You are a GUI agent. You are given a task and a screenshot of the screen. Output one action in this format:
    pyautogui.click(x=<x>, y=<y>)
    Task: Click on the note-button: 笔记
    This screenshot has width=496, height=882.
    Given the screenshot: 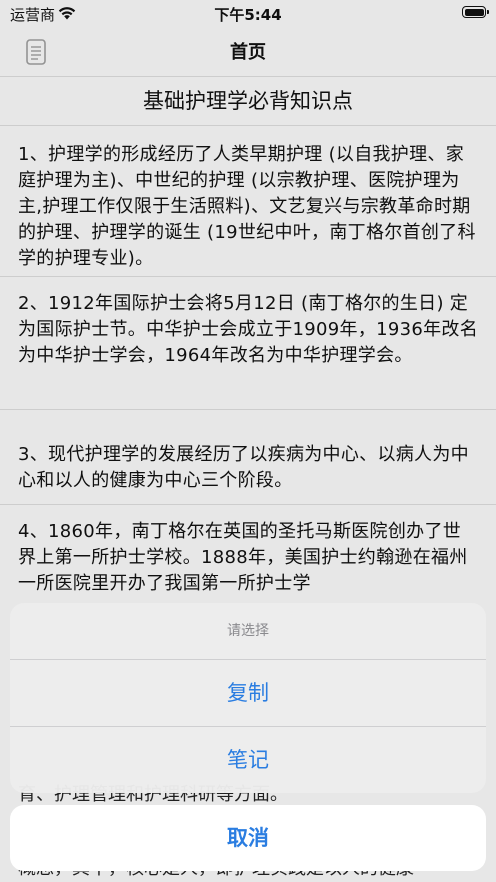 What is the action you would take?
    pyautogui.click(x=248, y=760)
    